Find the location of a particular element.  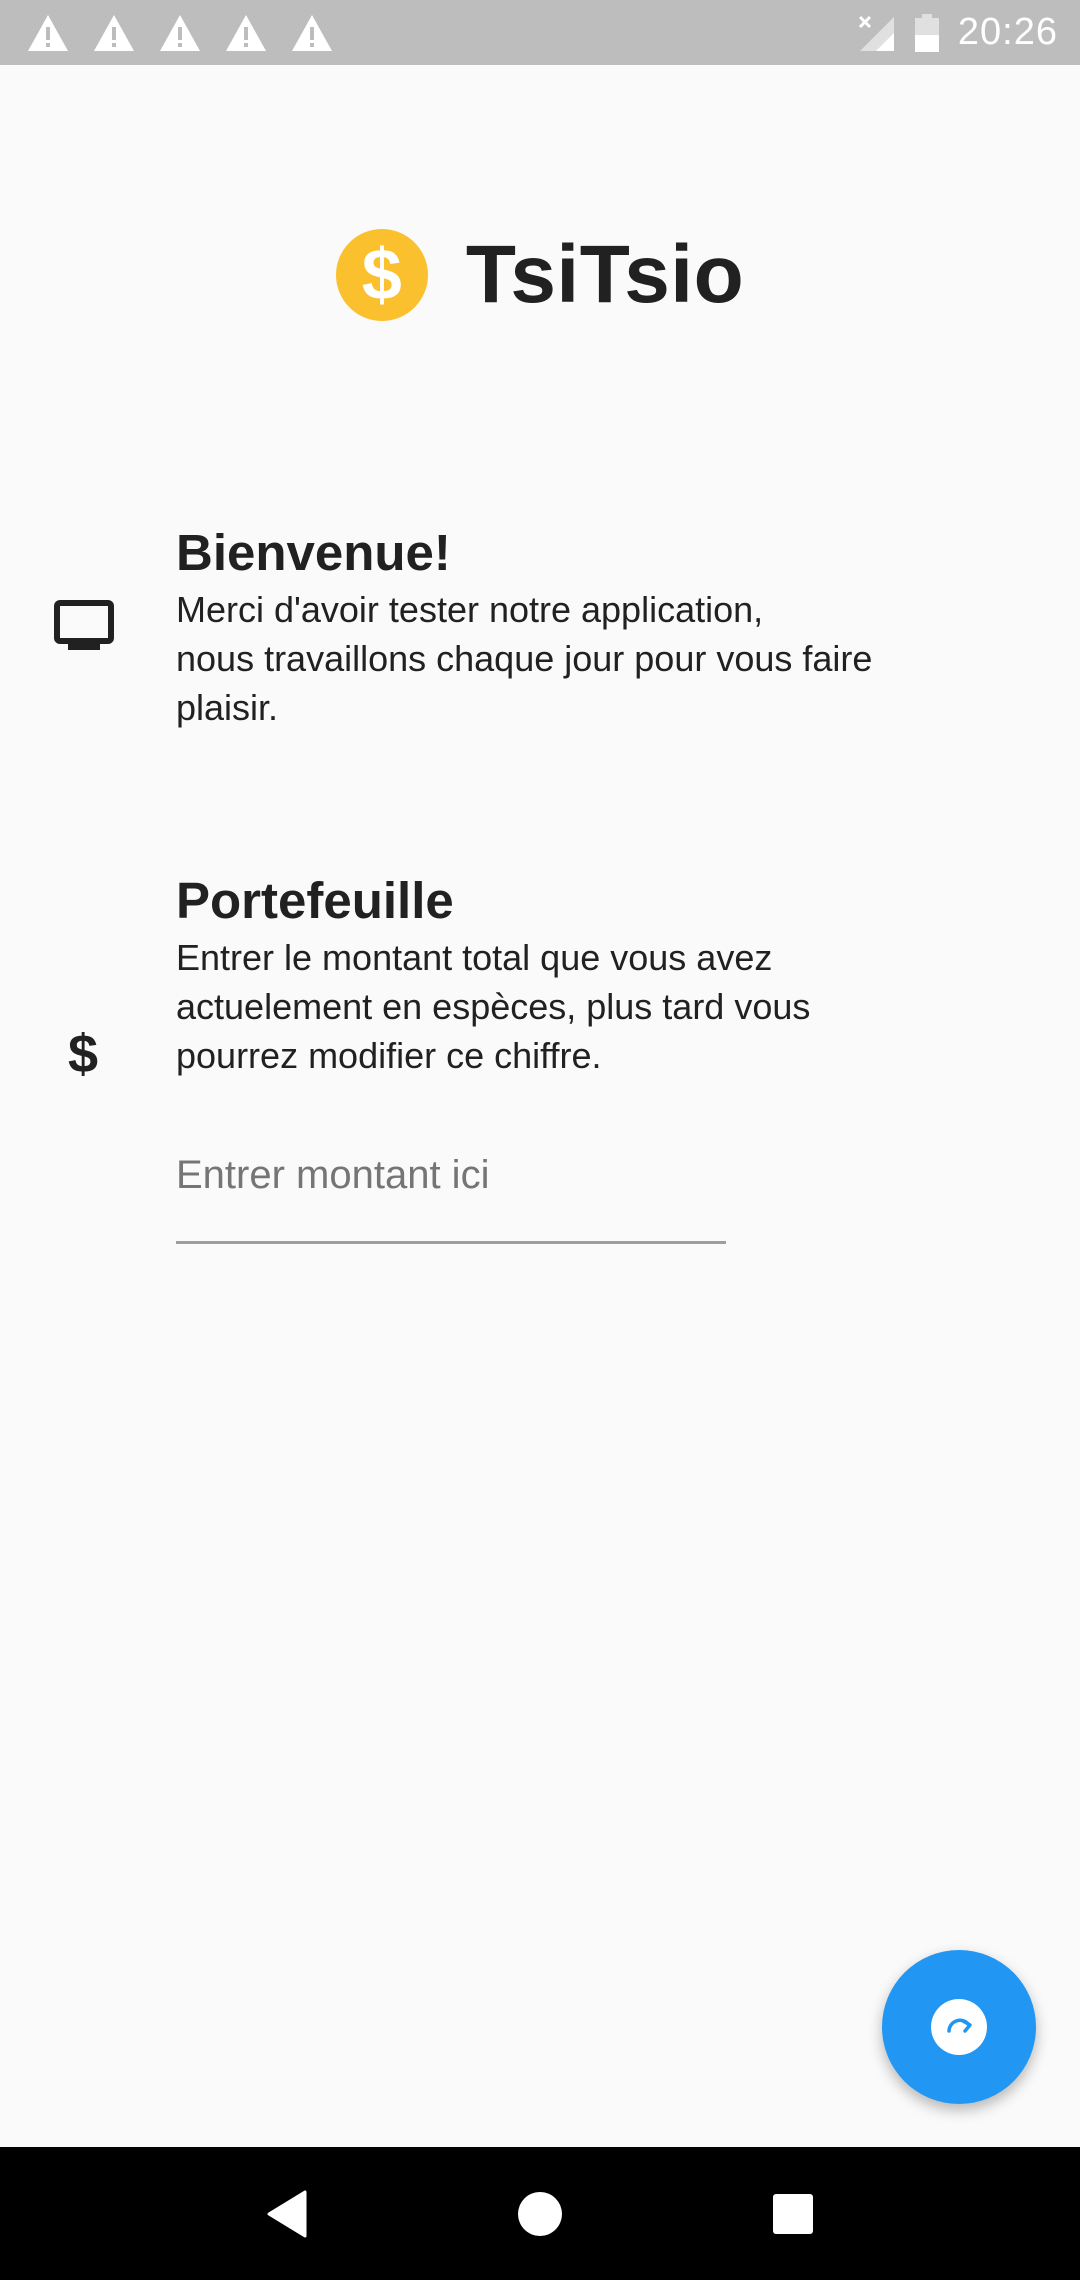

notification-icons is located at coordinates (180, 33).